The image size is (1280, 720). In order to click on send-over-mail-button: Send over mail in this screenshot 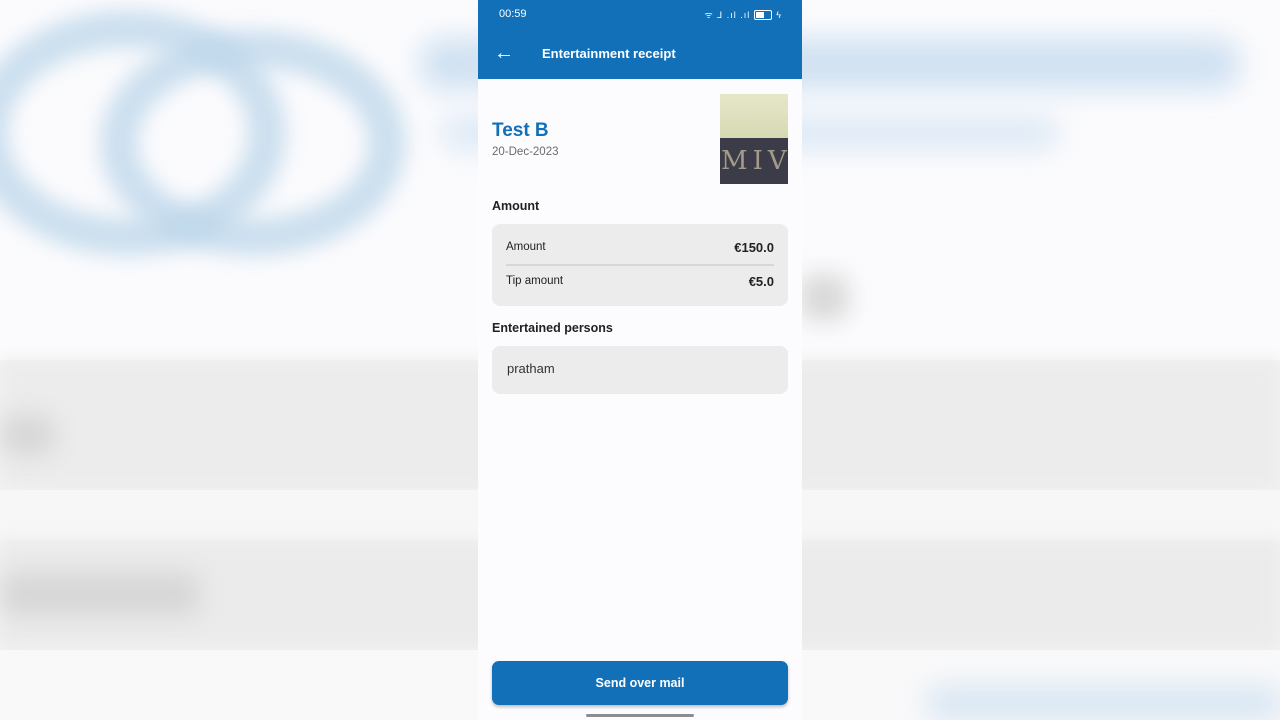, I will do `click(640, 683)`.